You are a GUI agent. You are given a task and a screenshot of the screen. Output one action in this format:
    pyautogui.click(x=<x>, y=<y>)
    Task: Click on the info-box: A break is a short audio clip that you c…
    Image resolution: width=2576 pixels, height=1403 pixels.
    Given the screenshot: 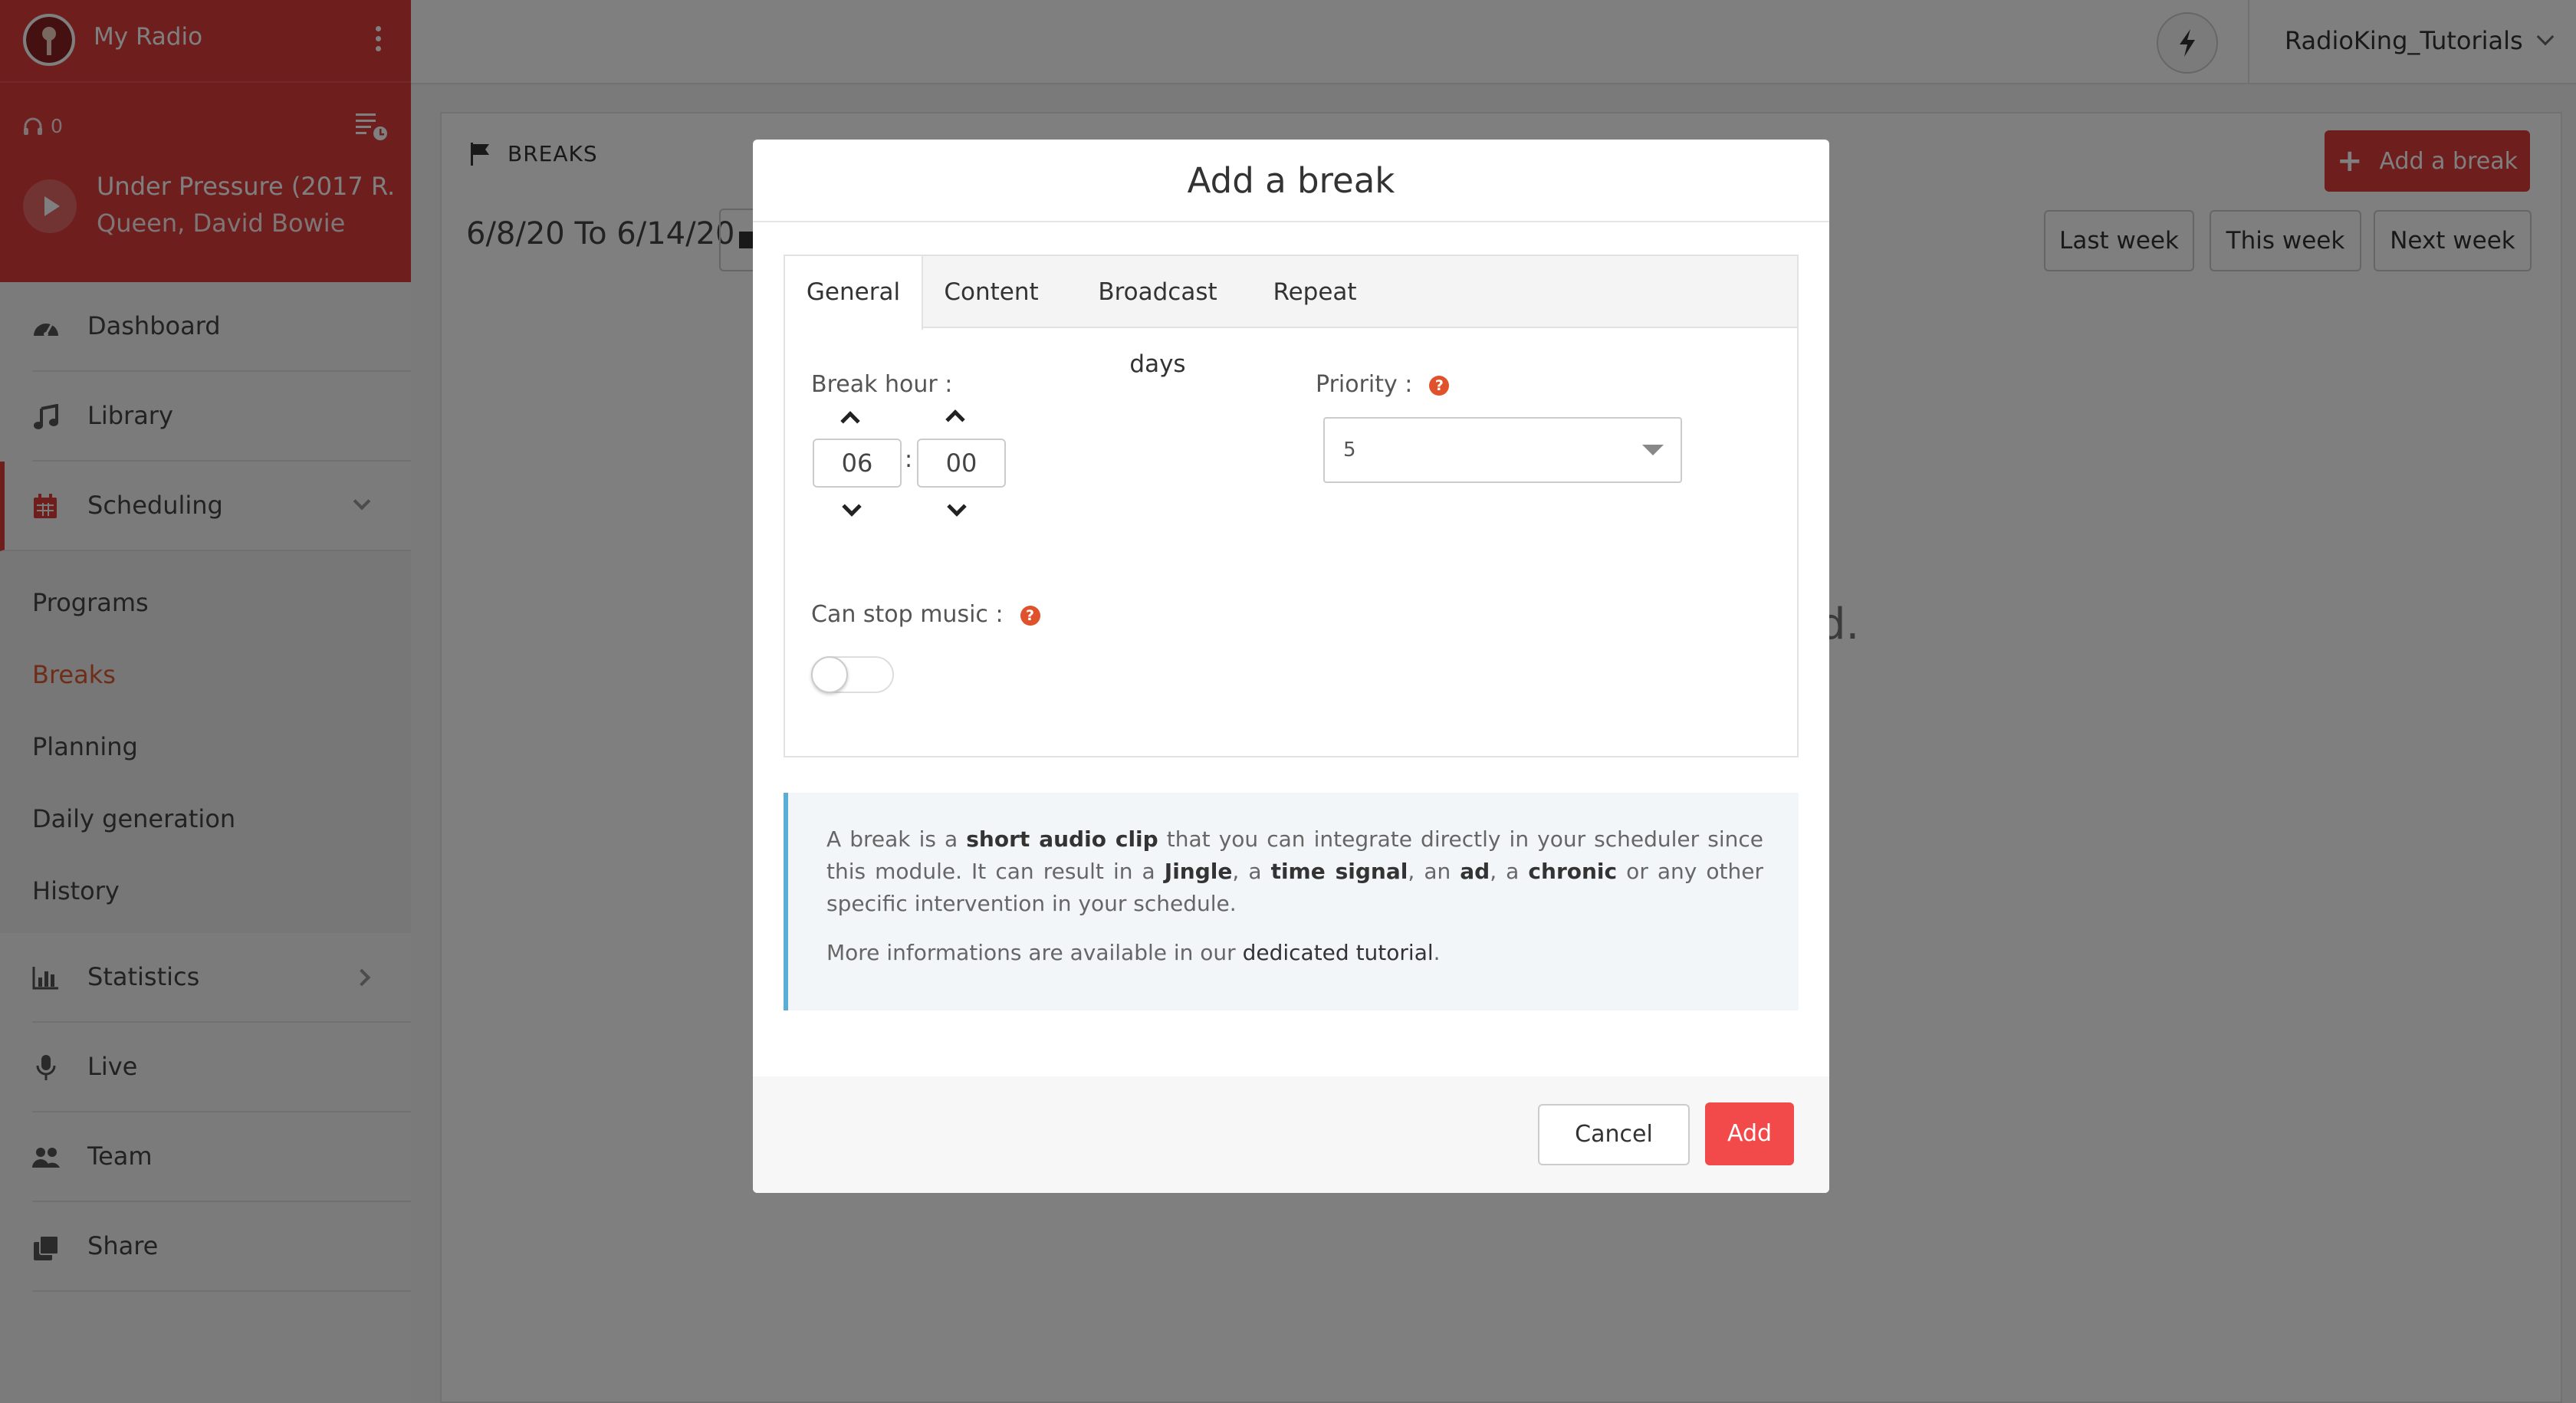 What is the action you would take?
    pyautogui.click(x=1292, y=901)
    